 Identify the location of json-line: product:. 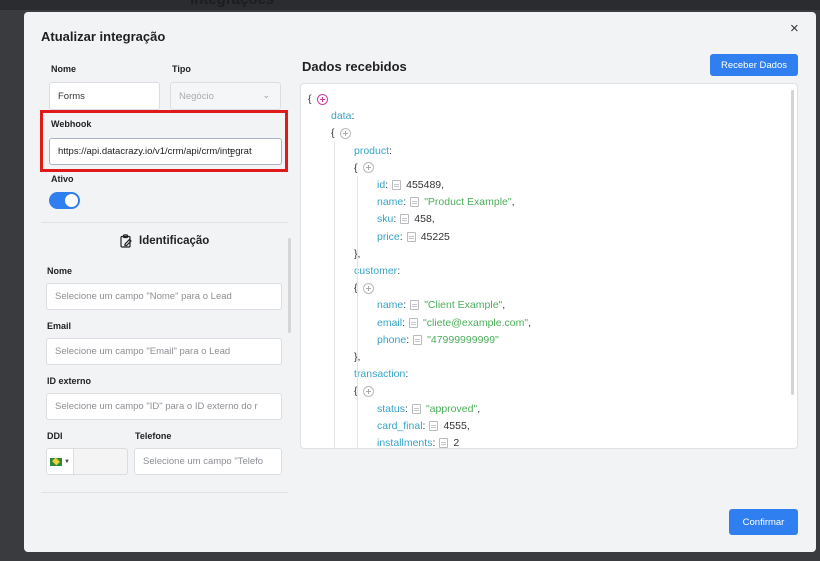
(373, 151).